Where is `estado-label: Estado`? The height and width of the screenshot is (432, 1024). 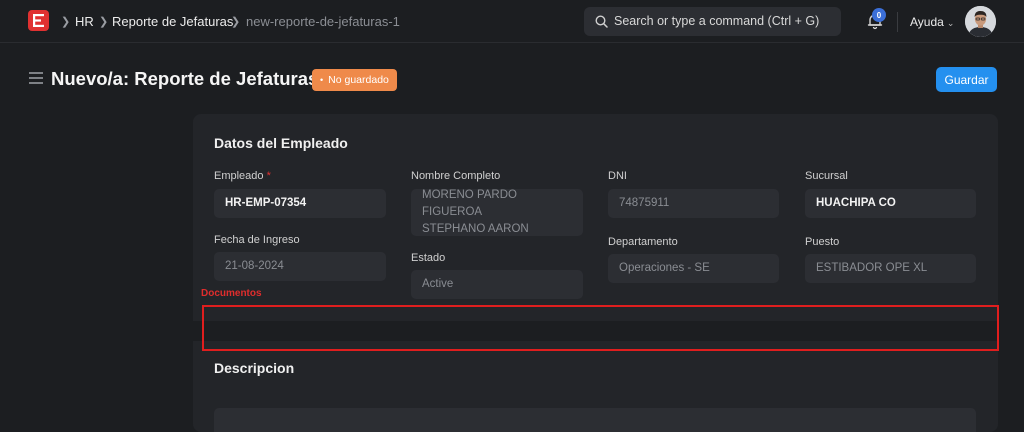
estado-label: Estado is located at coordinates (428, 258).